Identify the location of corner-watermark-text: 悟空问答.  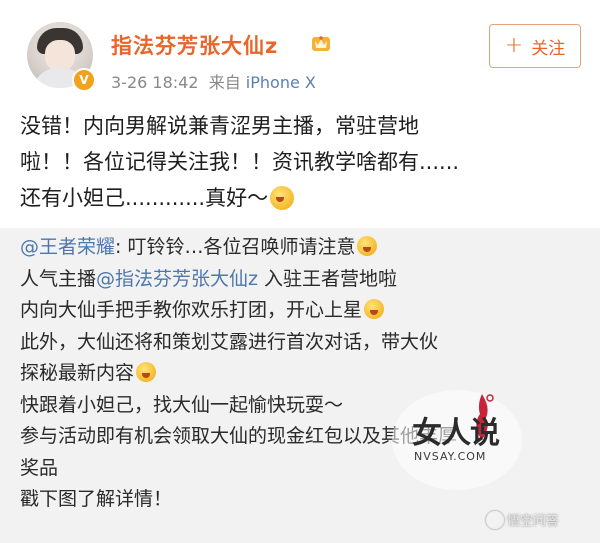
(533, 521).